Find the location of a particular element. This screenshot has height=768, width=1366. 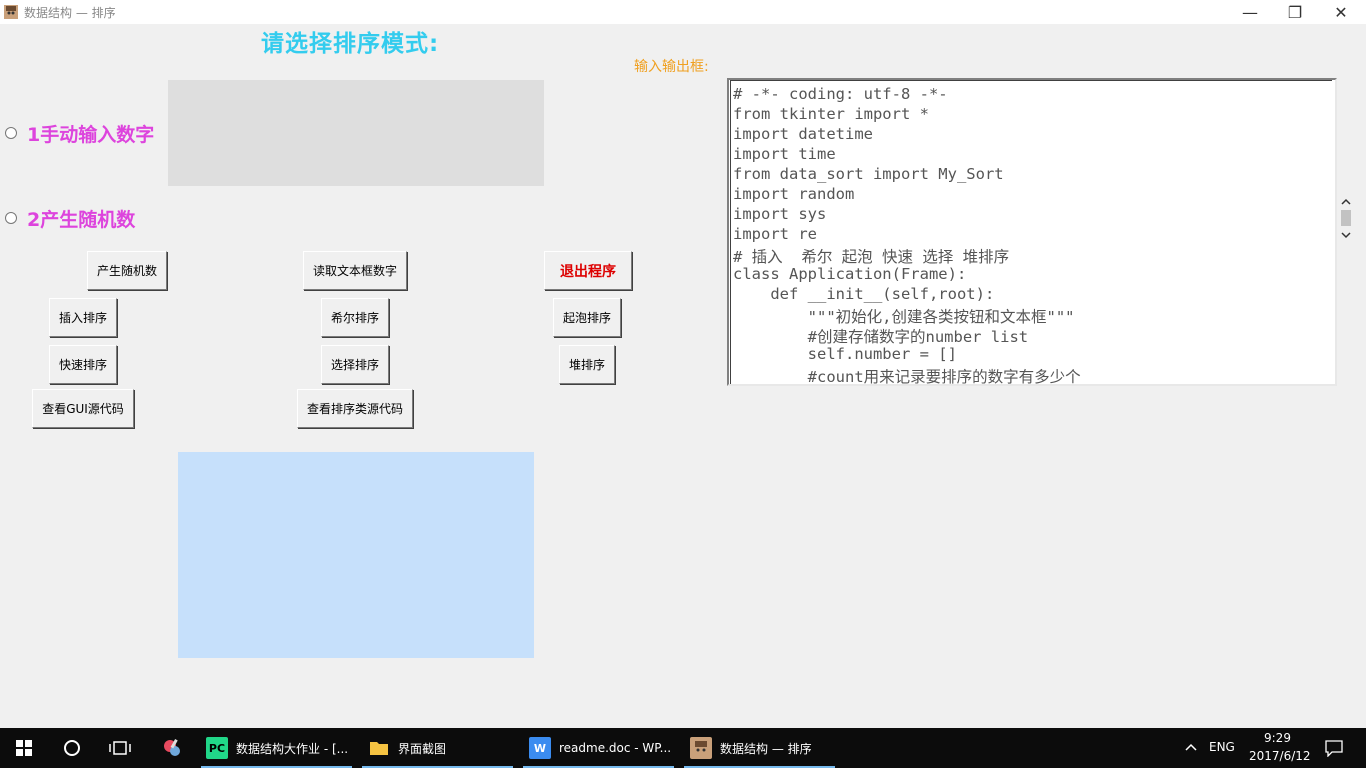

task-view-button is located at coordinates (120, 748).